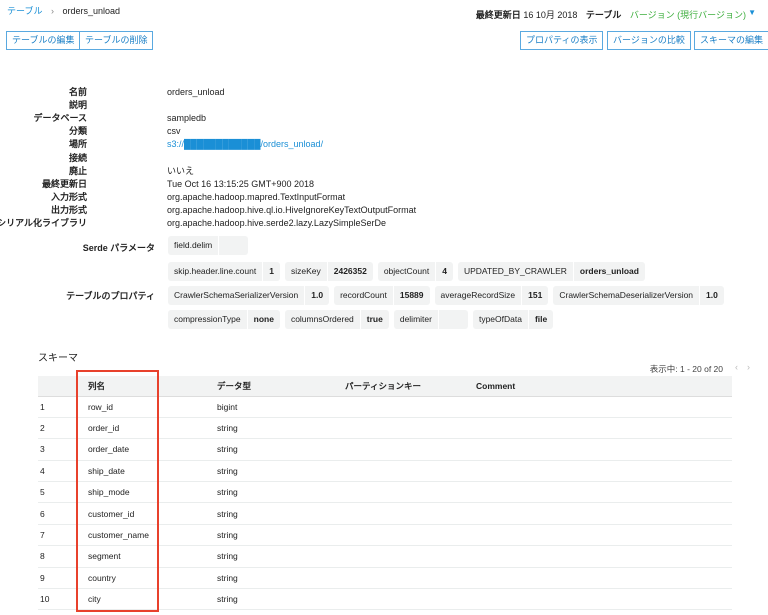  Describe the element at coordinates (550, 15) in the screenshot. I see `last-updated-value: 16 10月 2018` at that location.